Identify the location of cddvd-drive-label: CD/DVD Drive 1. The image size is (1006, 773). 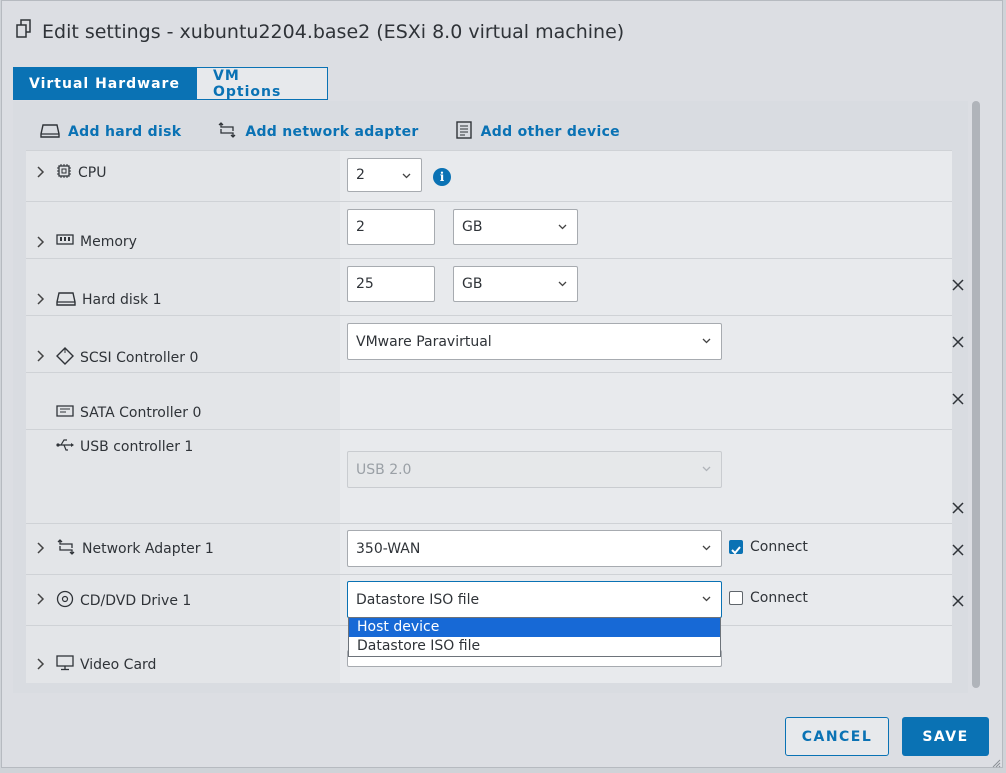
(123, 601).